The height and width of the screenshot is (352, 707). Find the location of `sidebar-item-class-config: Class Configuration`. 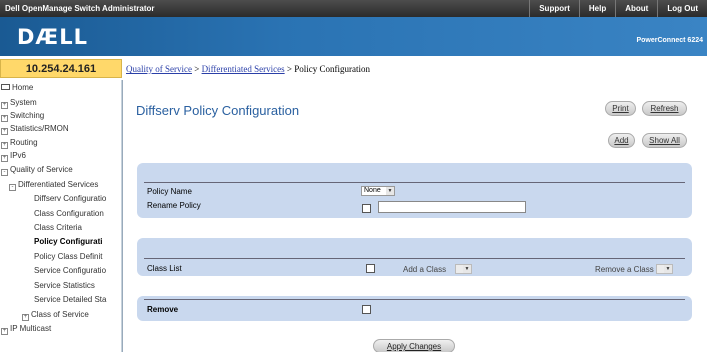

sidebar-item-class-config: Class Configuration is located at coordinates (69, 213).